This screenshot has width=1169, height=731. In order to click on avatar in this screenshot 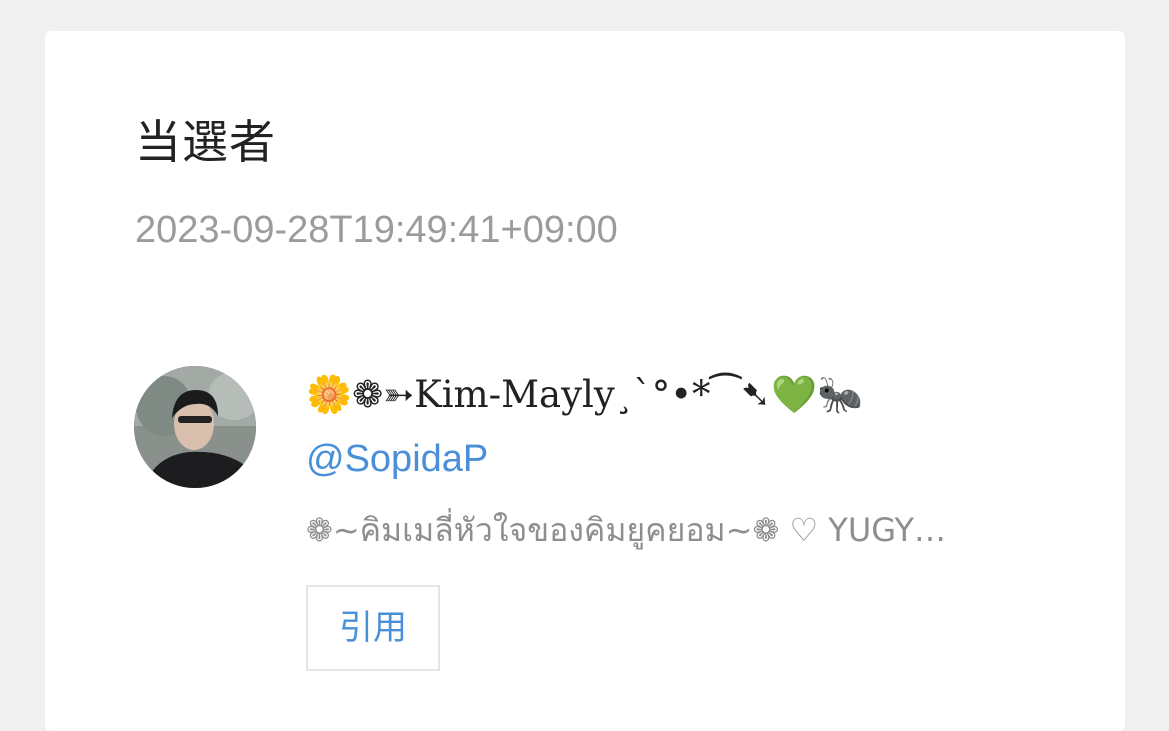, I will do `click(195, 427)`.